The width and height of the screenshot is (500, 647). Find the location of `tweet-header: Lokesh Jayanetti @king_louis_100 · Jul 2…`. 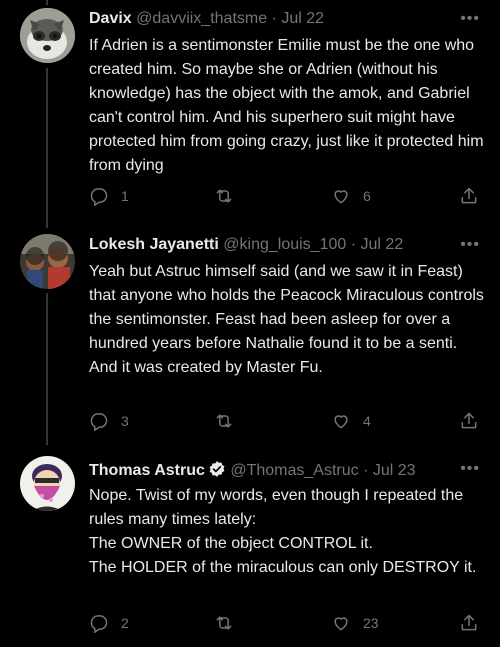

tweet-header: Lokesh Jayanetti @king_louis_100 · Jul 2… is located at coordinates (274, 245).